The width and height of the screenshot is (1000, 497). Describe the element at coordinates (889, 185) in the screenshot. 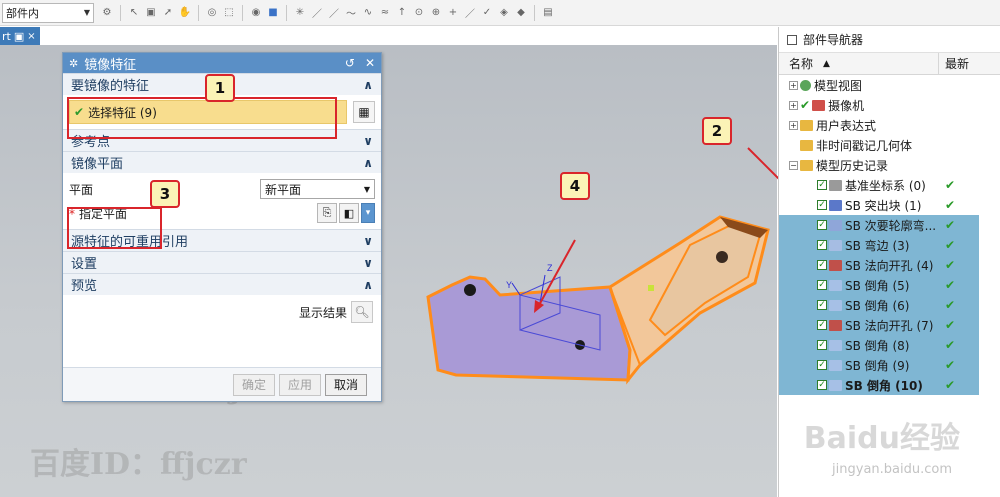

I see `tree-row: ✓ 基准坐标系 (0) ✔` at that location.